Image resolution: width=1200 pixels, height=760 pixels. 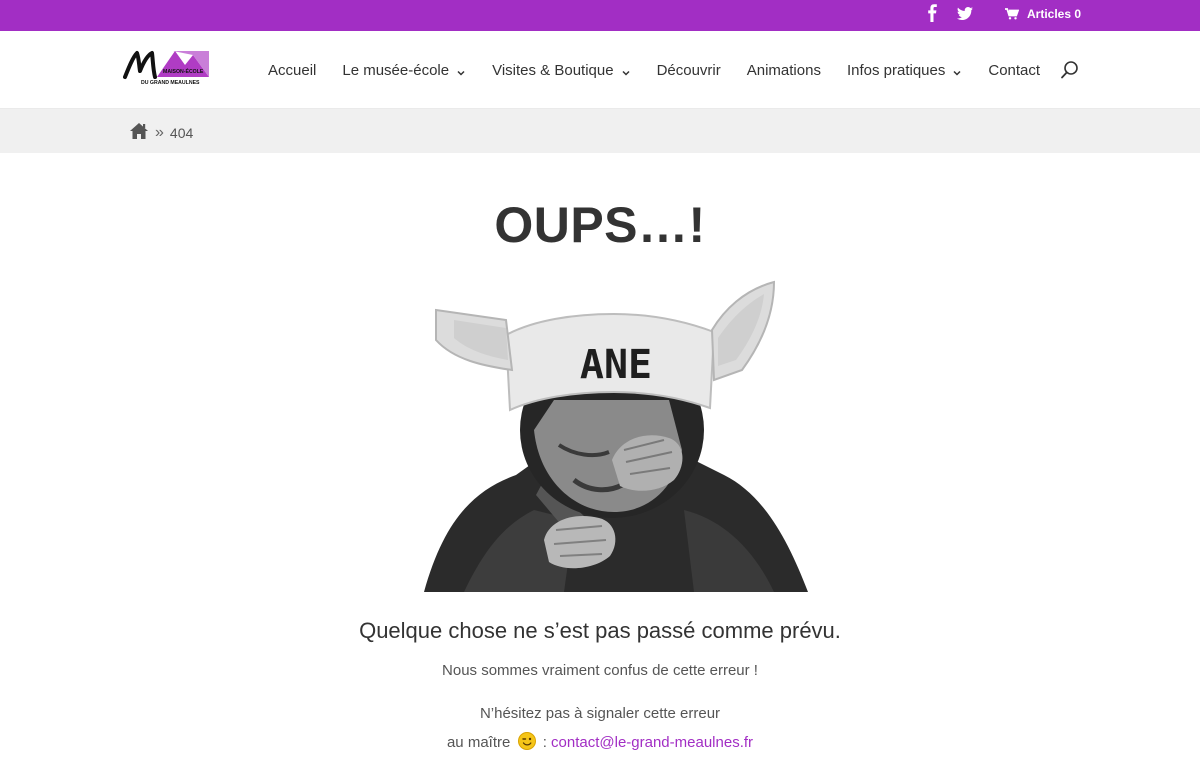 I want to click on nav-item-musee-ecole: Le musée-école, so click(x=404, y=70).